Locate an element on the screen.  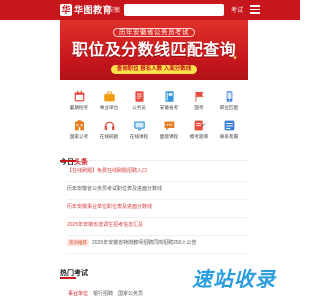
flag-icon is located at coordinates (199, 96).